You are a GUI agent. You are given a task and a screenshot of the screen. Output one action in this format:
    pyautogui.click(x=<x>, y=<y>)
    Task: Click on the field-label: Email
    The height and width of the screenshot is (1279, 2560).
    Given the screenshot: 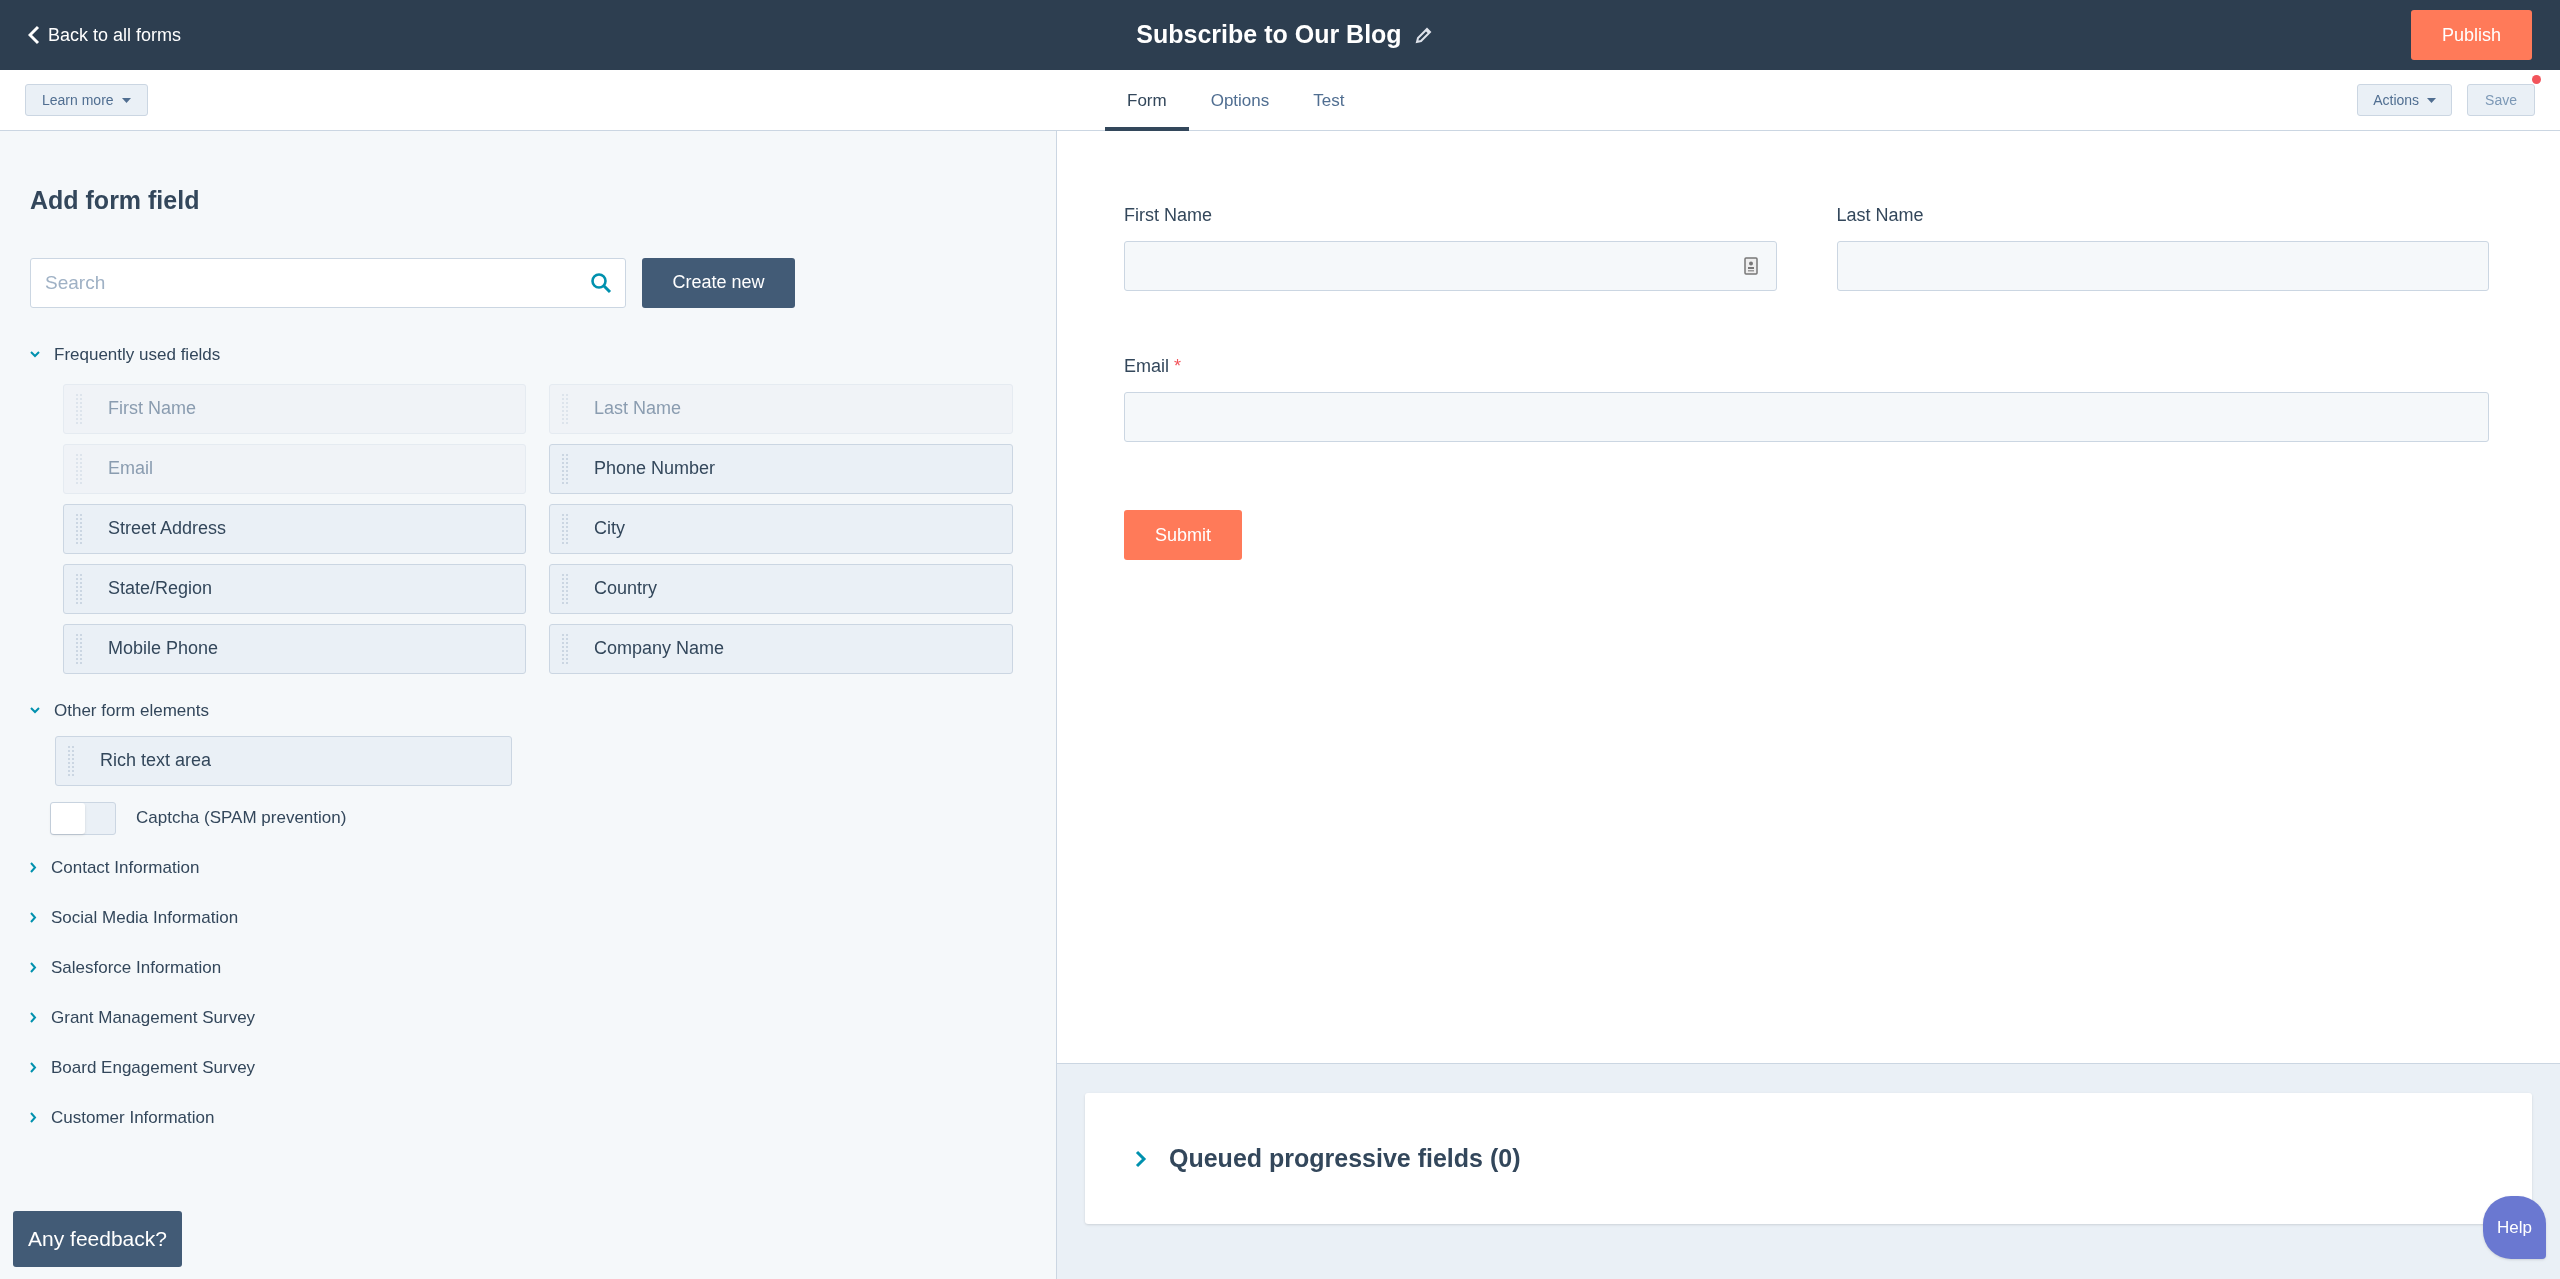 What is the action you would take?
    pyautogui.click(x=1146, y=366)
    